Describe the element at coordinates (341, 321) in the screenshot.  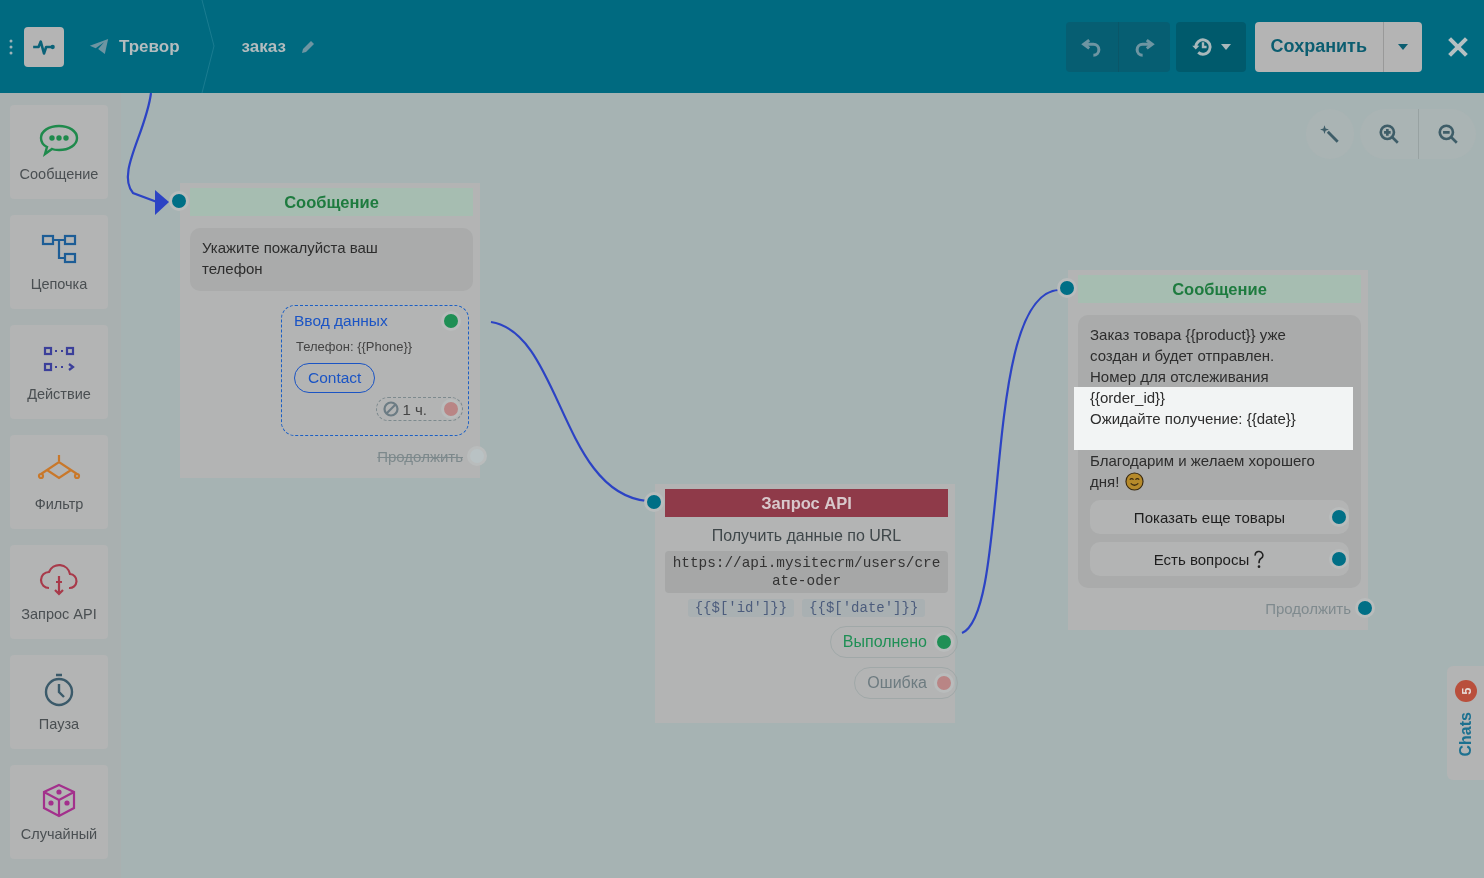
I see `input-title: Ввод данных` at that location.